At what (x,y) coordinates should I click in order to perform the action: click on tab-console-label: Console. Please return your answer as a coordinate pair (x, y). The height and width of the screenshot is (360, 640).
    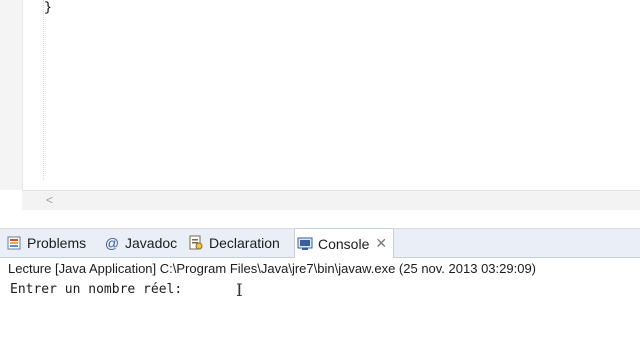
    Looking at the image, I should click on (344, 243).